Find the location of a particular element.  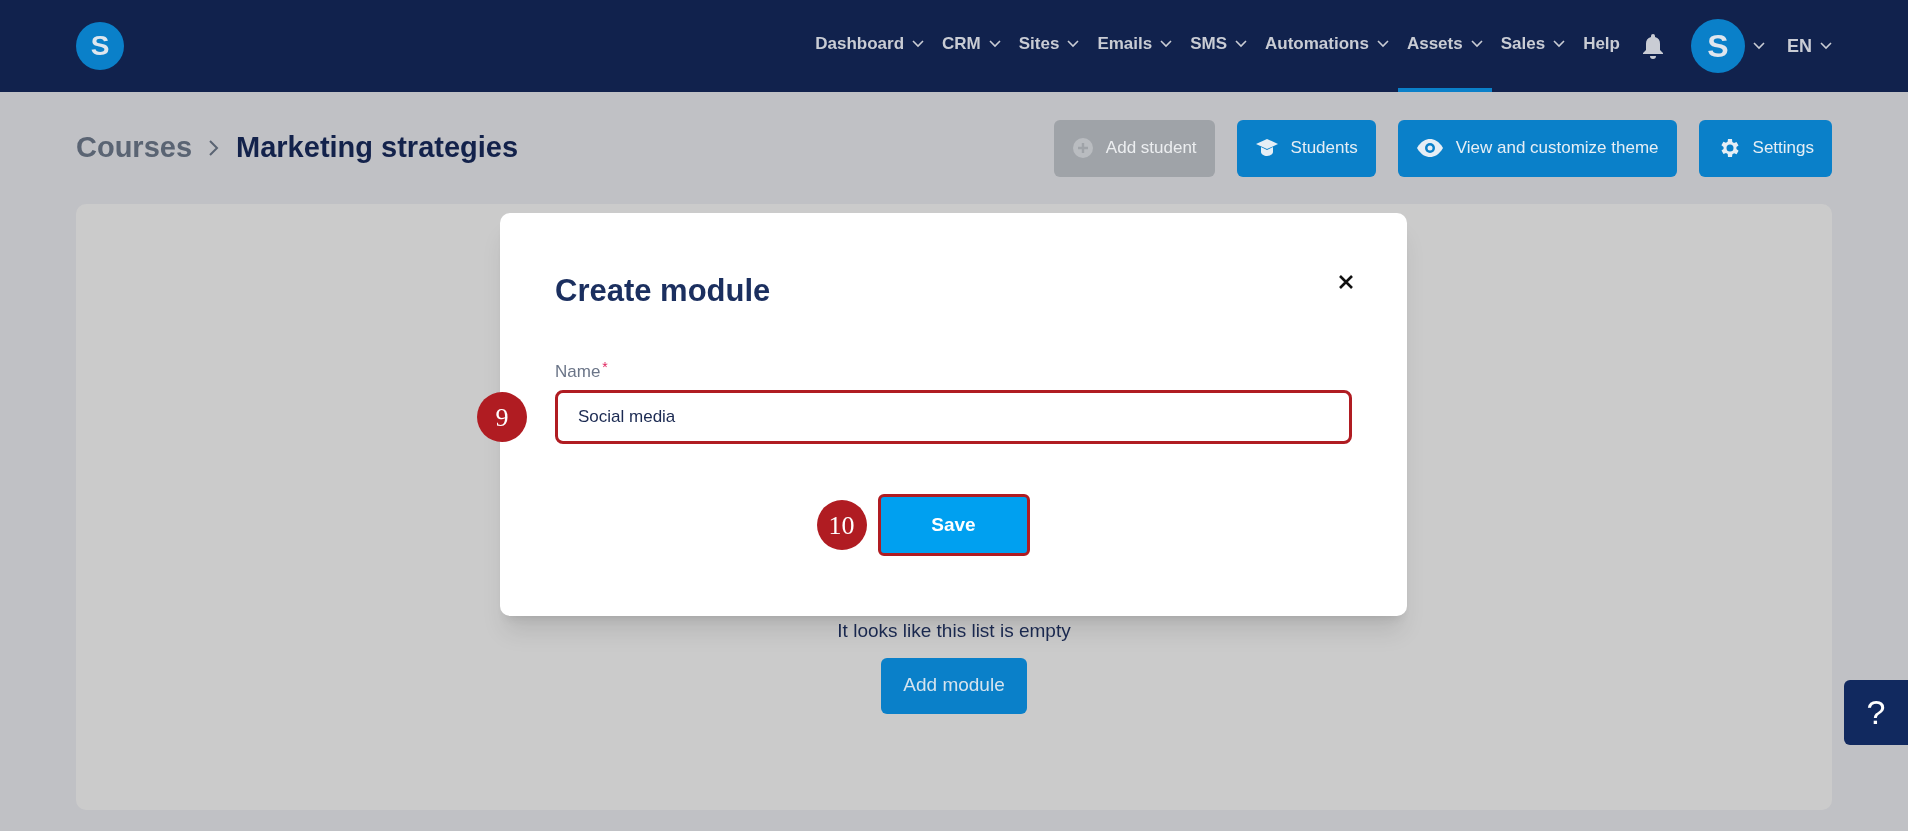

close-icon is located at coordinates (1346, 282).